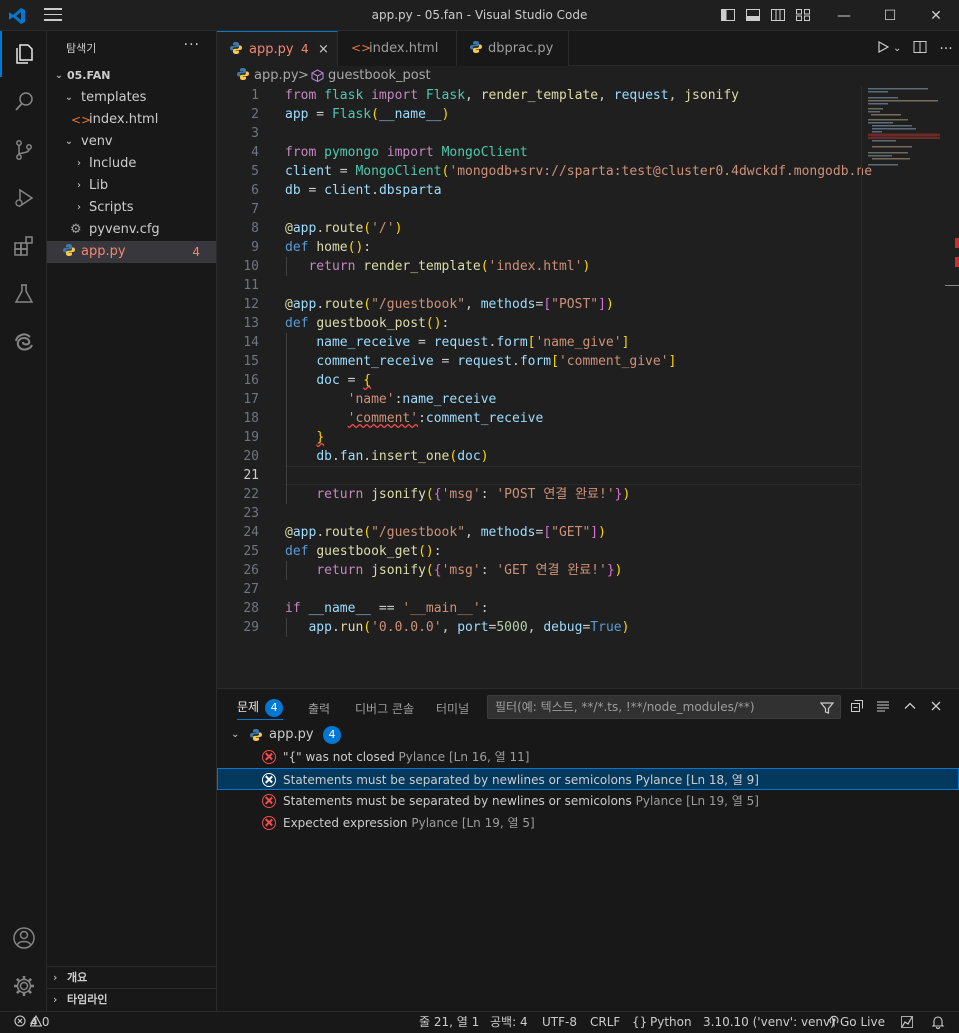 The height and width of the screenshot is (1033, 959). Describe the element at coordinates (910, 708) in the screenshot. I see `maximize-panel-icon` at that location.